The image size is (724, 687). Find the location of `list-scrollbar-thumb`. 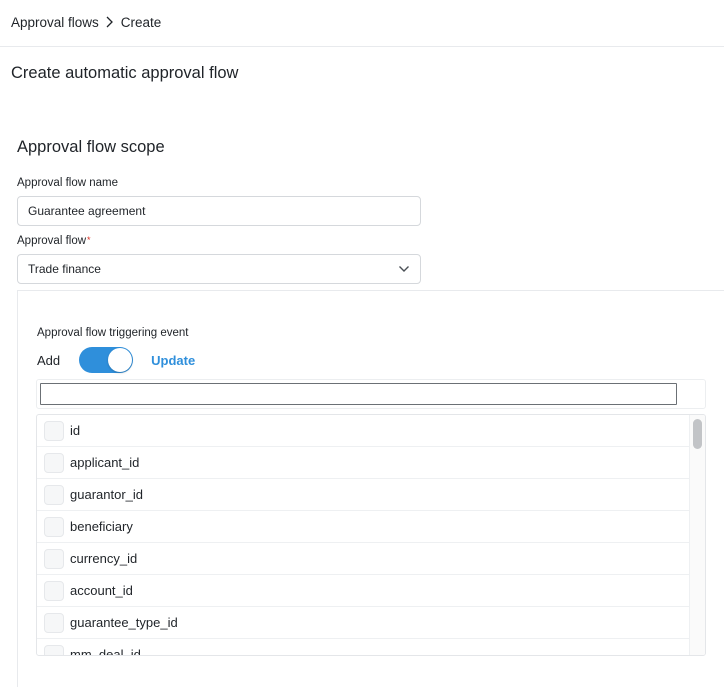

list-scrollbar-thumb is located at coordinates (697, 434).